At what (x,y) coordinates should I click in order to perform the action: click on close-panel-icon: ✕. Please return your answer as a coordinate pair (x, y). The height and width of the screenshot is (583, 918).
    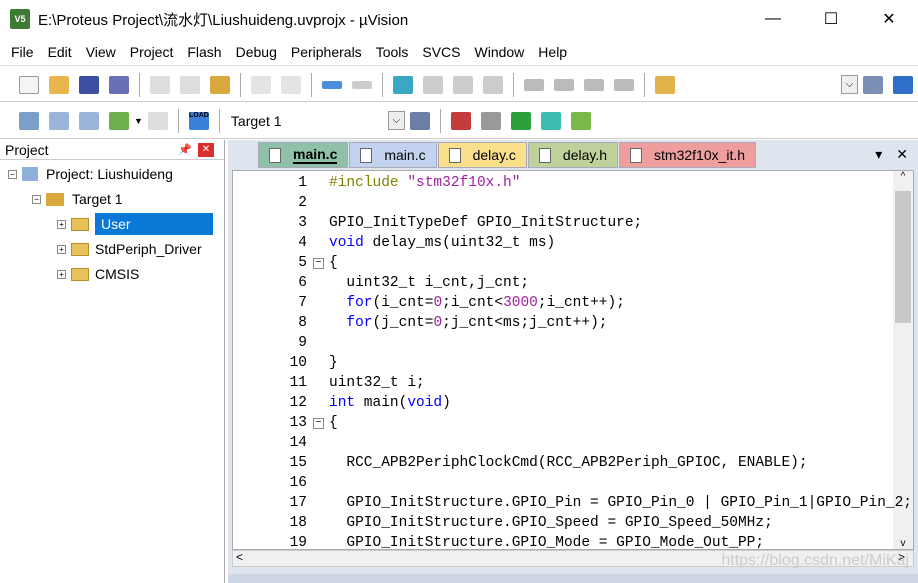
    Looking at the image, I should click on (206, 149).